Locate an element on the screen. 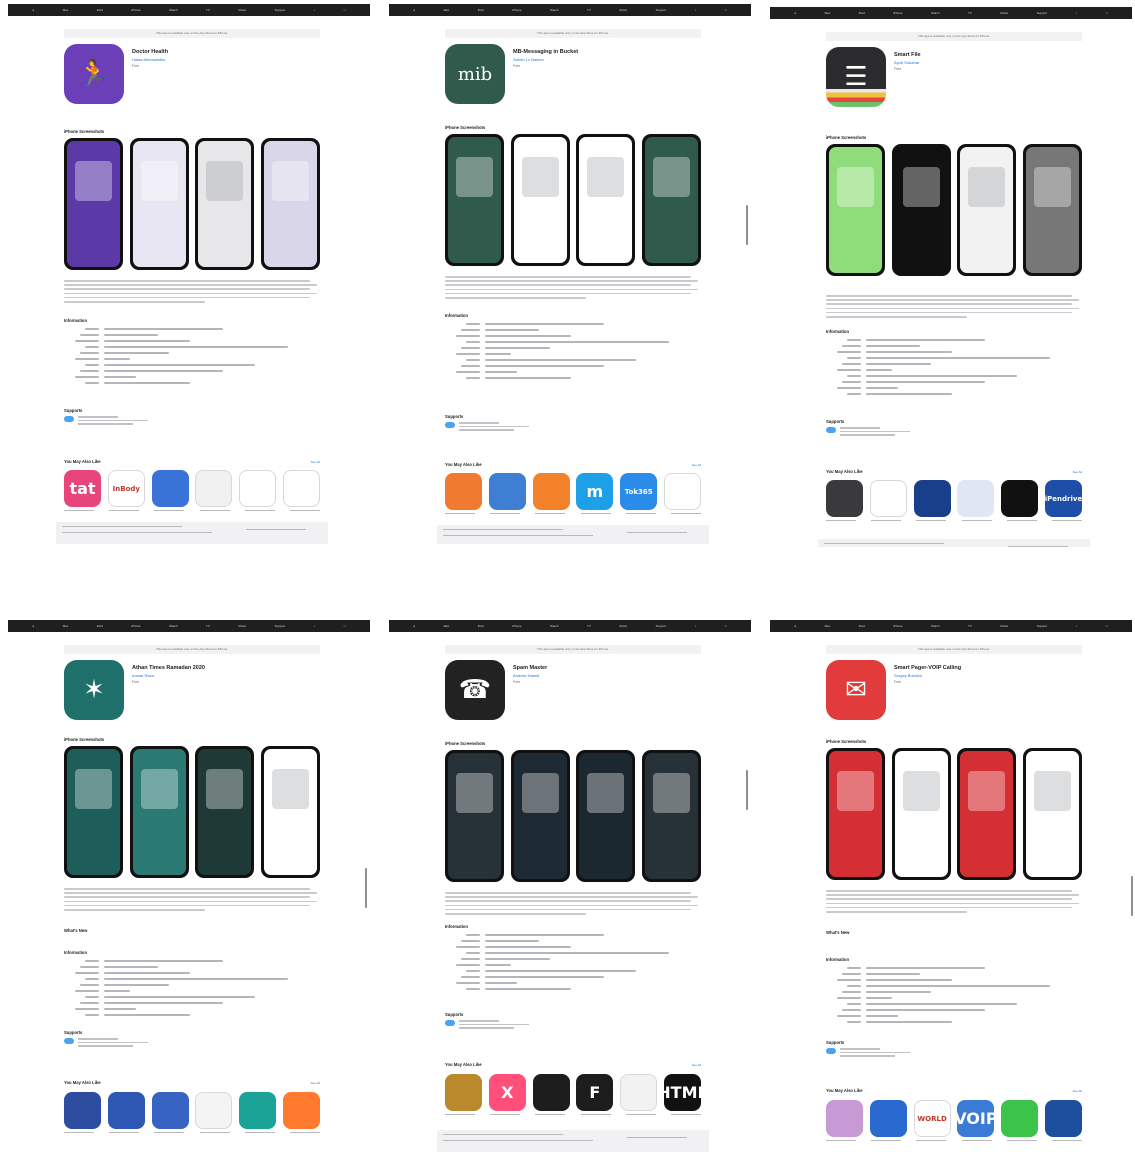 The height and width of the screenshot is (1154, 1135). related-app-icon: m is located at coordinates (595, 491).